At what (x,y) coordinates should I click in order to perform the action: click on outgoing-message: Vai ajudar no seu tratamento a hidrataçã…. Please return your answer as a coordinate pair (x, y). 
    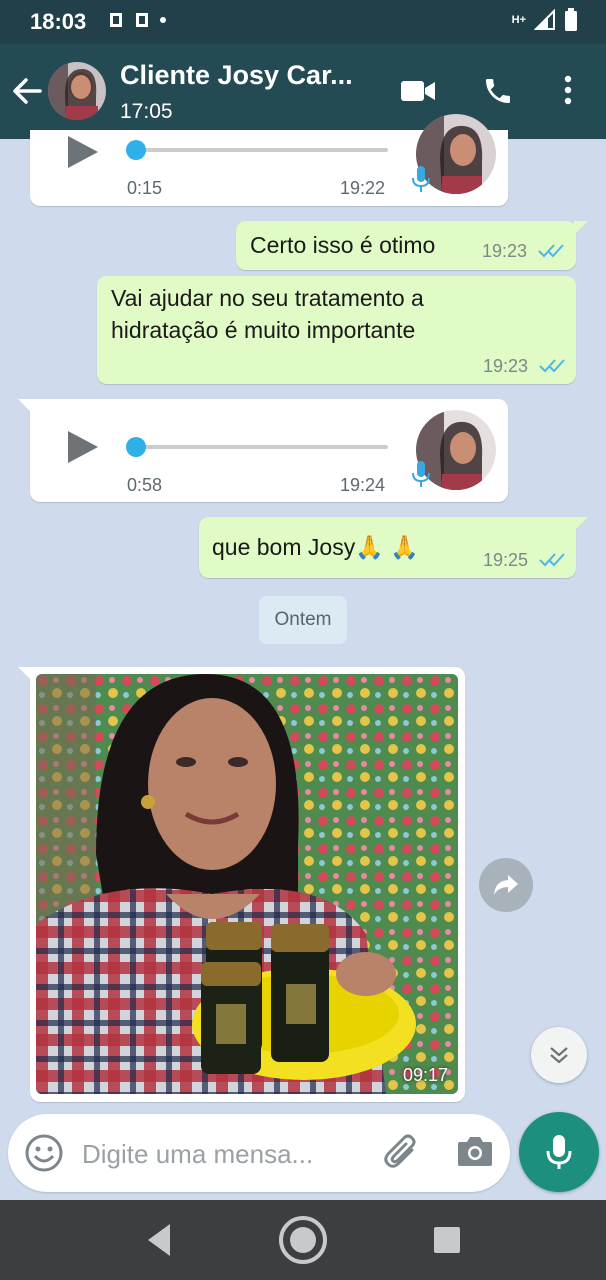
    Looking at the image, I should click on (336, 330).